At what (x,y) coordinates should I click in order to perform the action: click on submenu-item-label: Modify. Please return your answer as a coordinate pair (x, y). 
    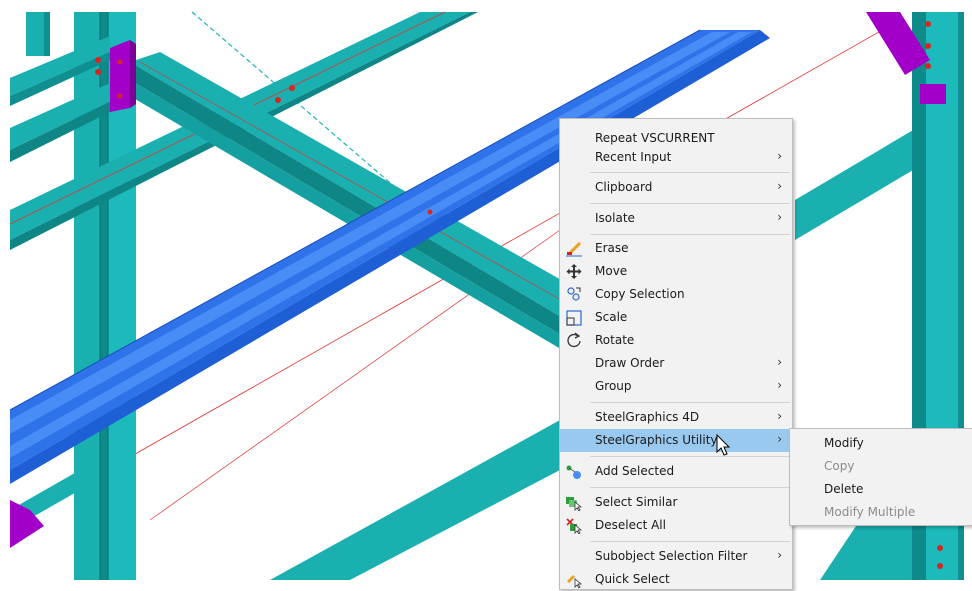
    Looking at the image, I should click on (844, 443).